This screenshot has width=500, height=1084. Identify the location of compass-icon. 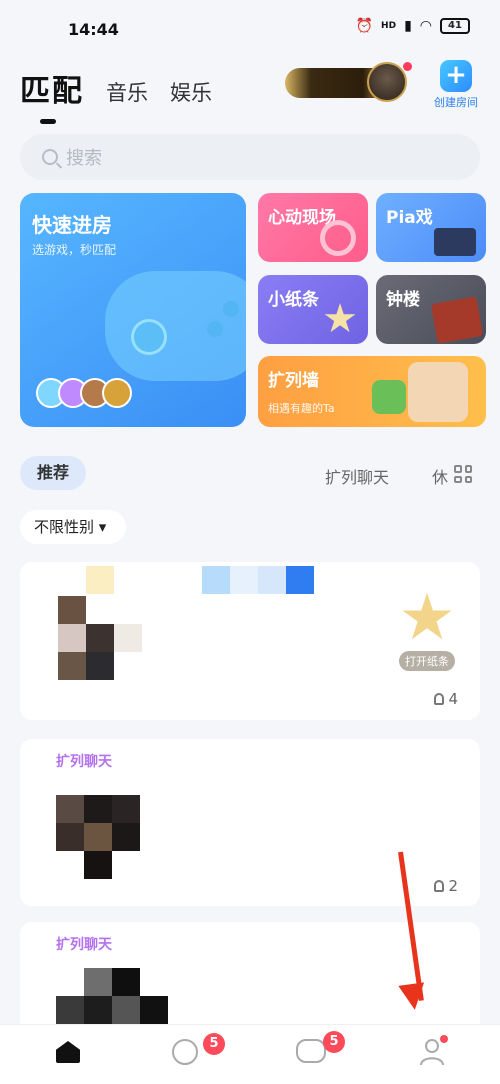
(185, 1052).